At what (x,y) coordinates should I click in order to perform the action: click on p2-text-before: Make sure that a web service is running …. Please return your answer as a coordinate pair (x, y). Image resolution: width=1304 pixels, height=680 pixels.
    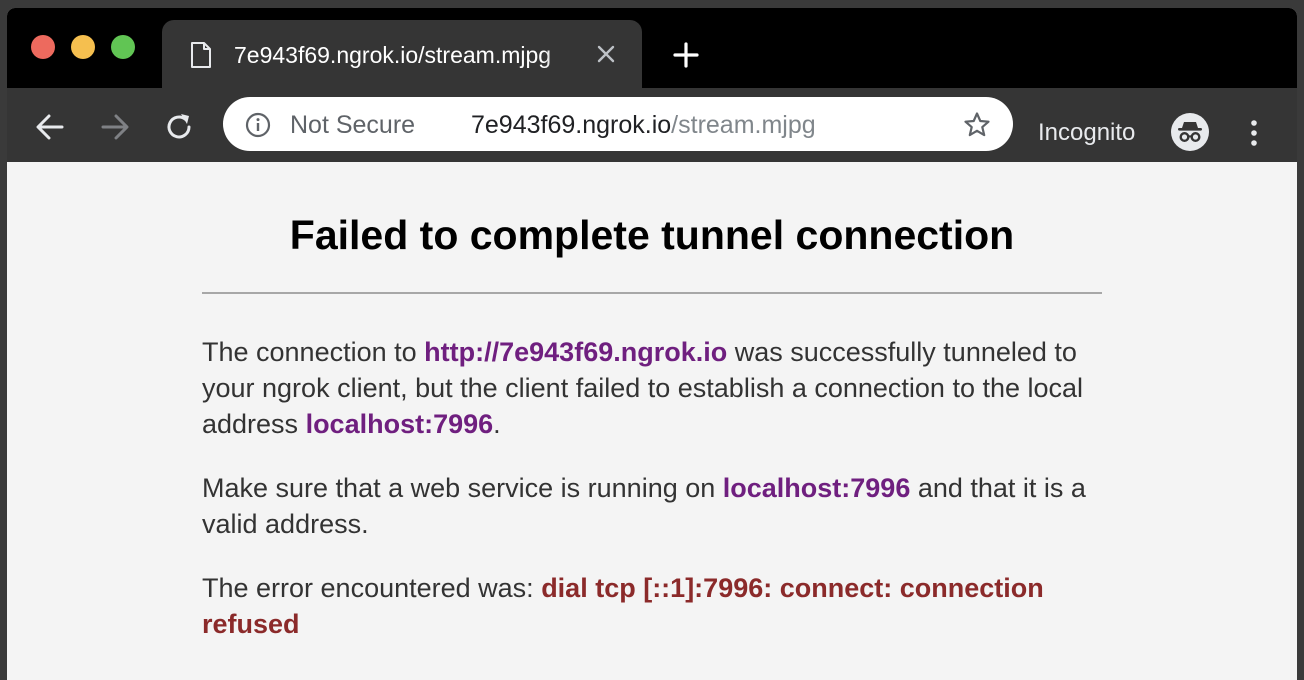
    Looking at the image, I should click on (462, 488).